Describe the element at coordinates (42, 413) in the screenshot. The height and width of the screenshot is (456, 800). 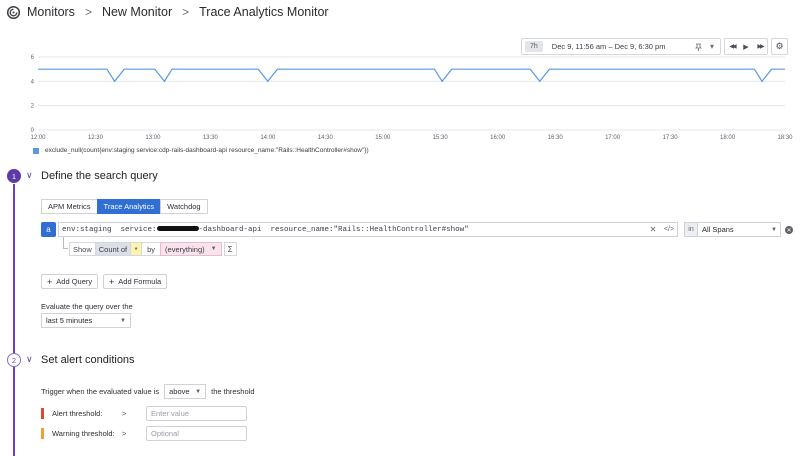
I see `alert-color-bar` at that location.